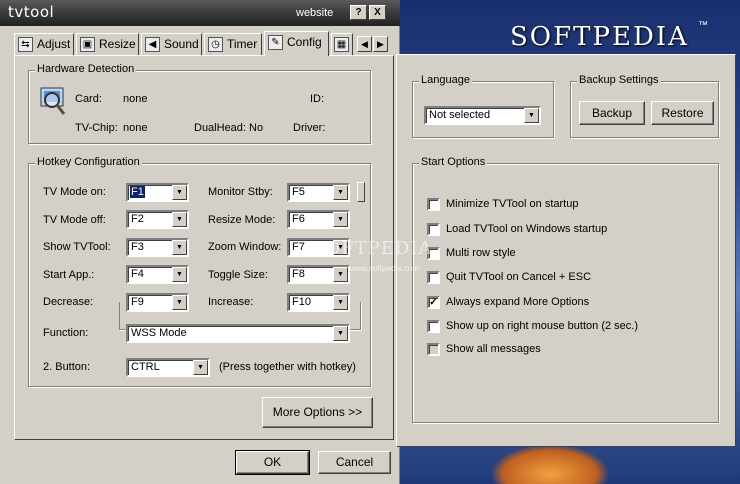 The image size is (740, 484). Describe the element at coordinates (137, 247) in the screenshot. I see `show-tvtool-value: F3` at that location.